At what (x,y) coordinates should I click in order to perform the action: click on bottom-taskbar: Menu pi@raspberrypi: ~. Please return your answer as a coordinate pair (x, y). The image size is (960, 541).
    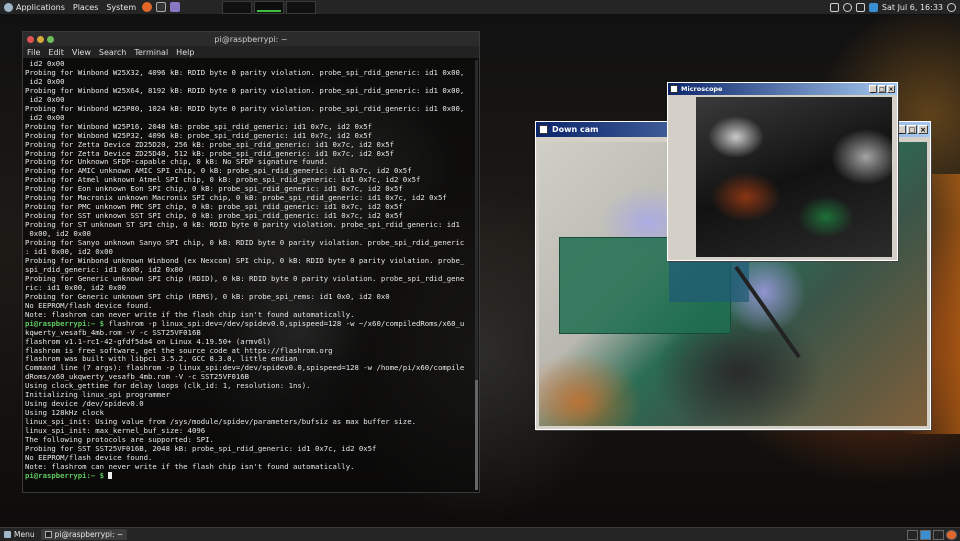
    Looking at the image, I should click on (480, 534).